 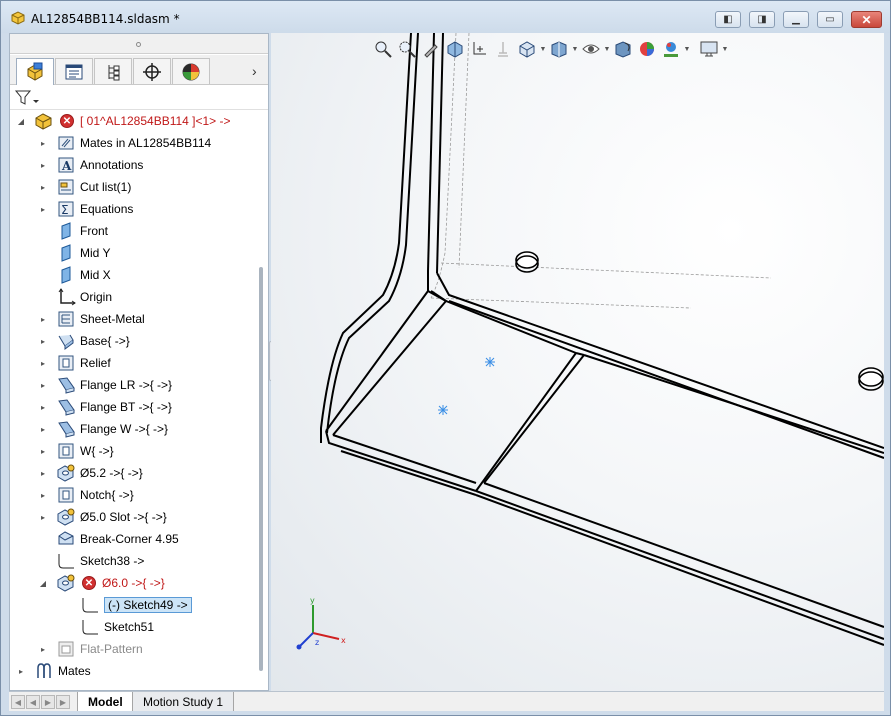 What do you see at coordinates (623, 49) in the screenshot?
I see `edit-appearance-button` at bounding box center [623, 49].